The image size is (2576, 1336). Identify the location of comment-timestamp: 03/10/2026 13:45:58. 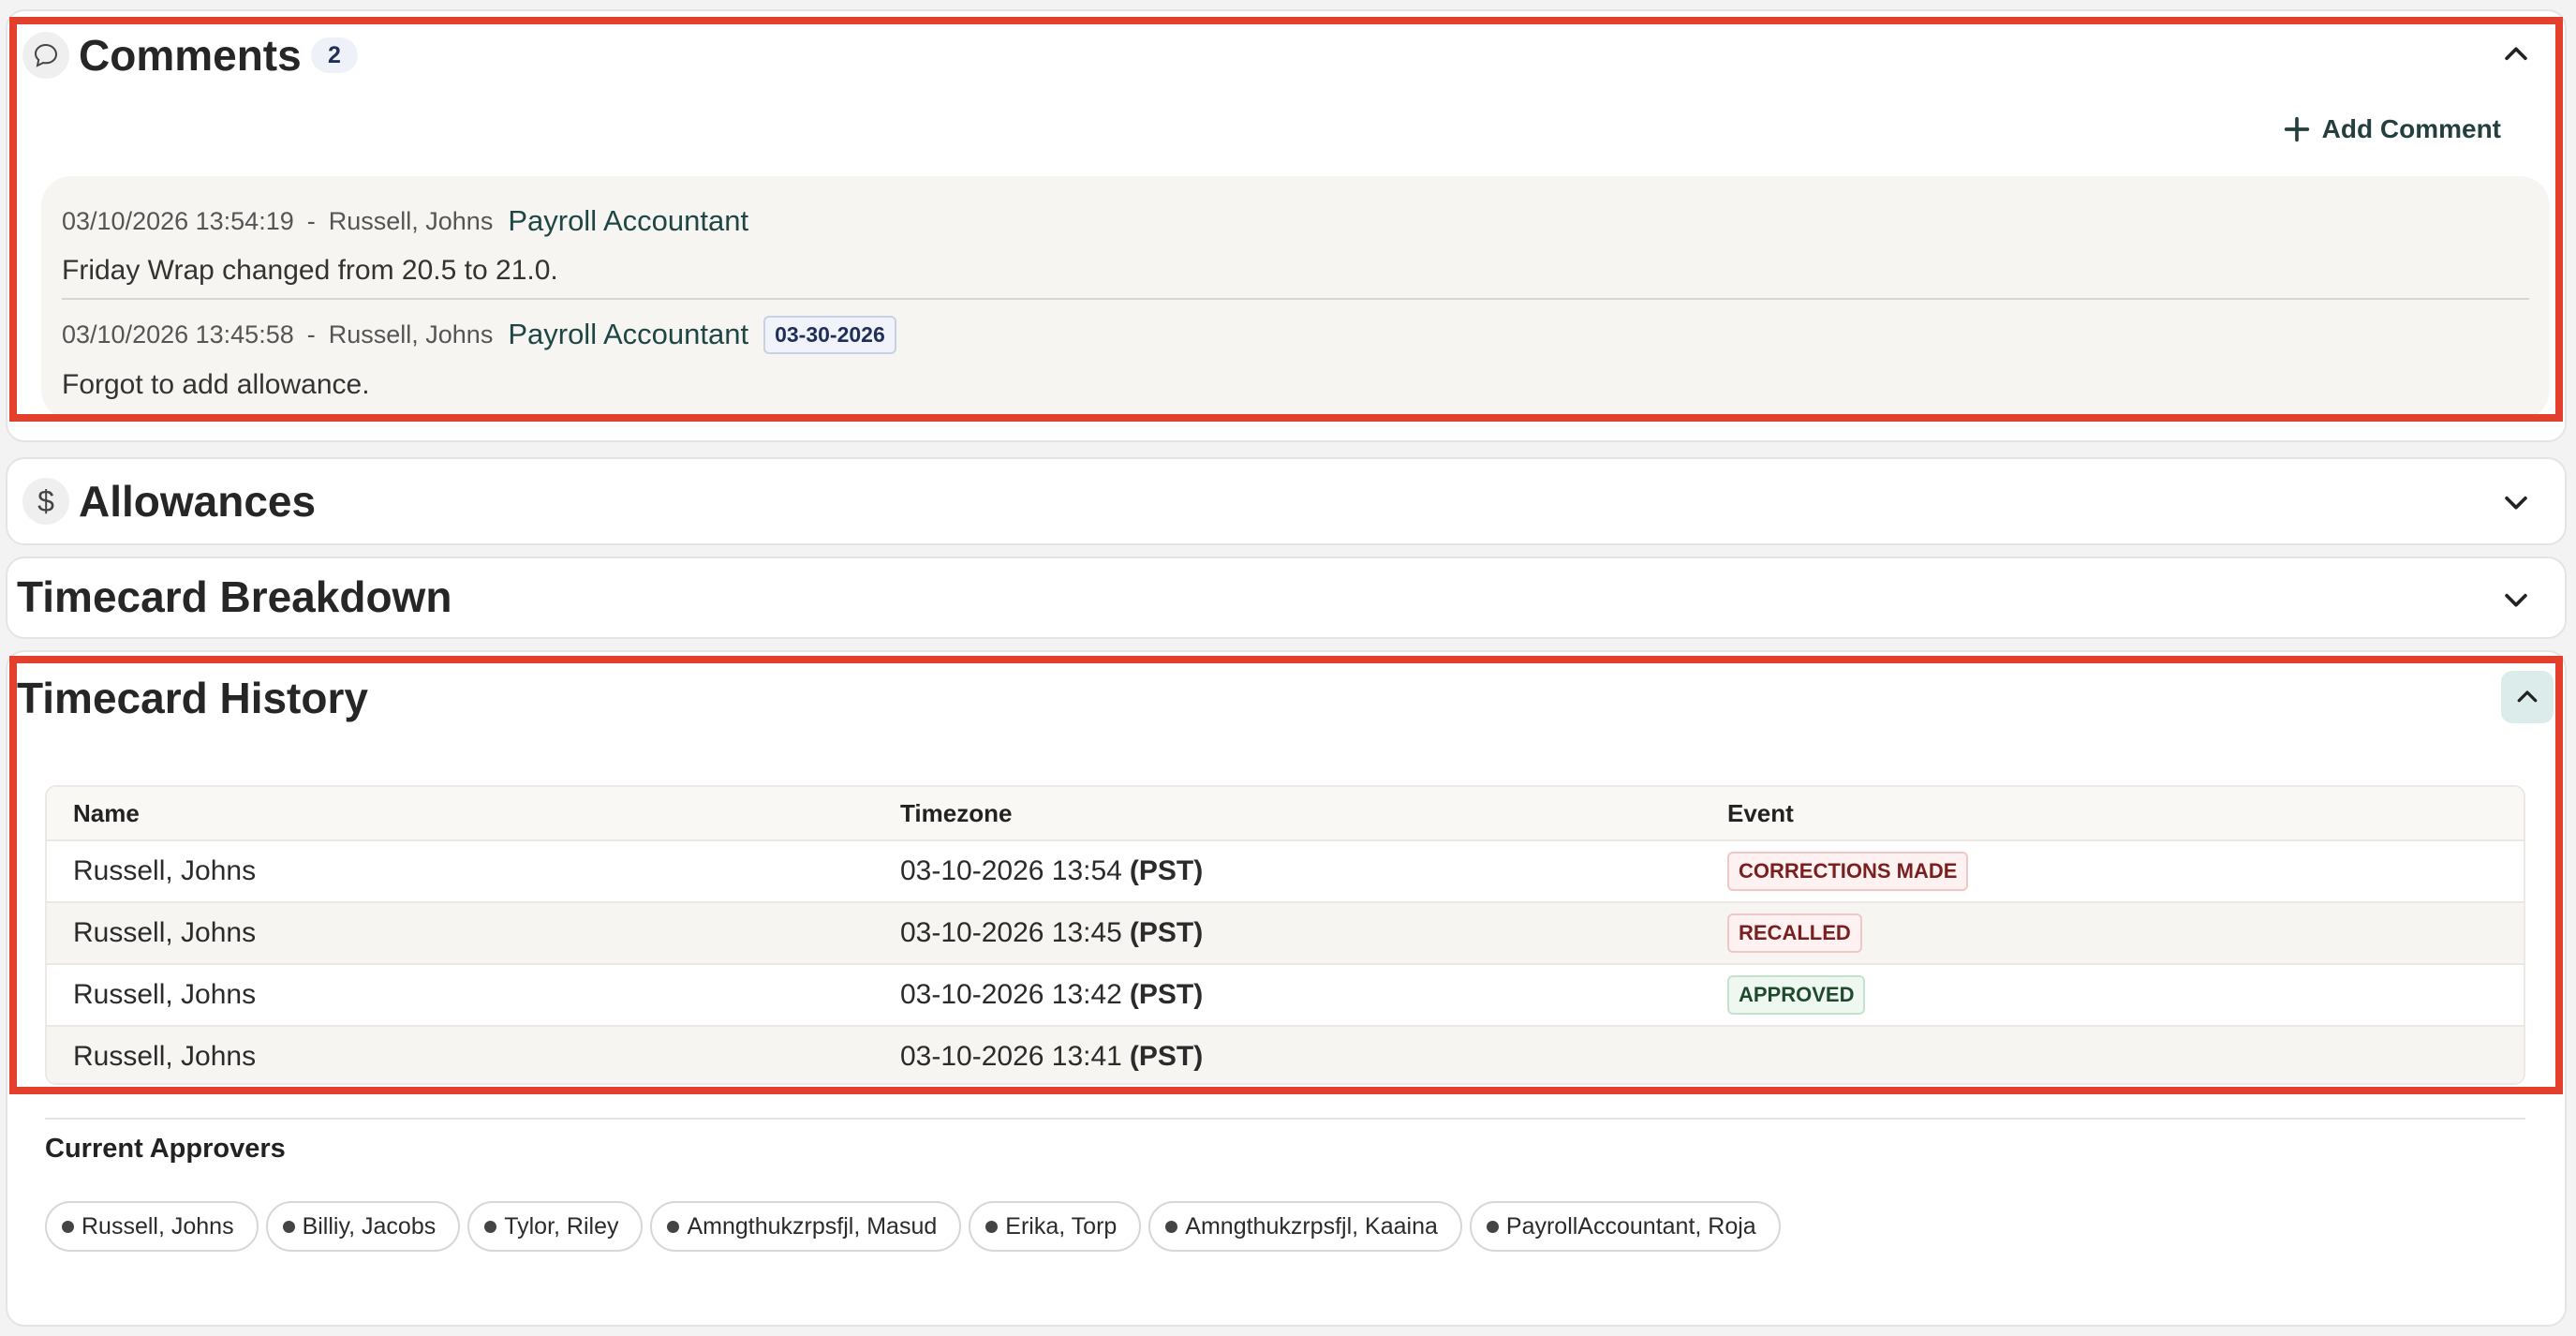
(178, 334).